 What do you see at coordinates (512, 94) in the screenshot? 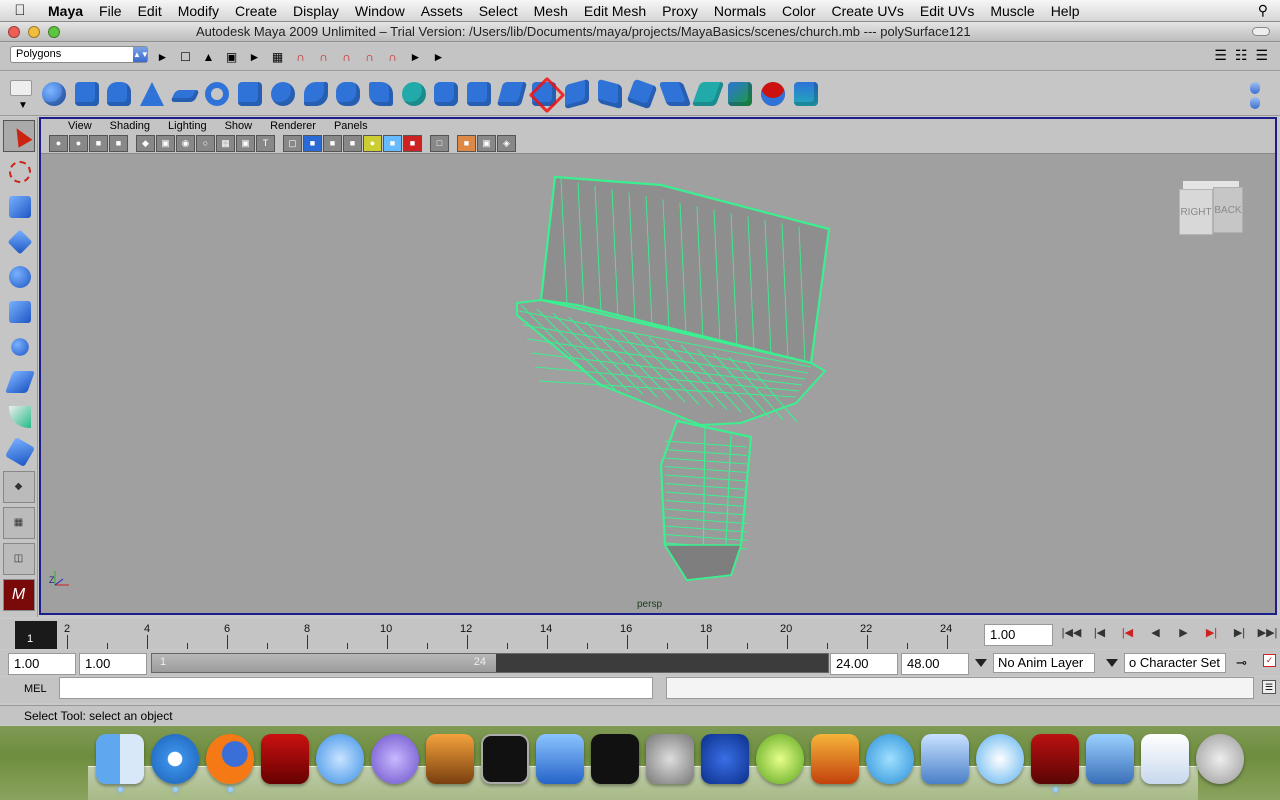
I see `extrude-icon` at bounding box center [512, 94].